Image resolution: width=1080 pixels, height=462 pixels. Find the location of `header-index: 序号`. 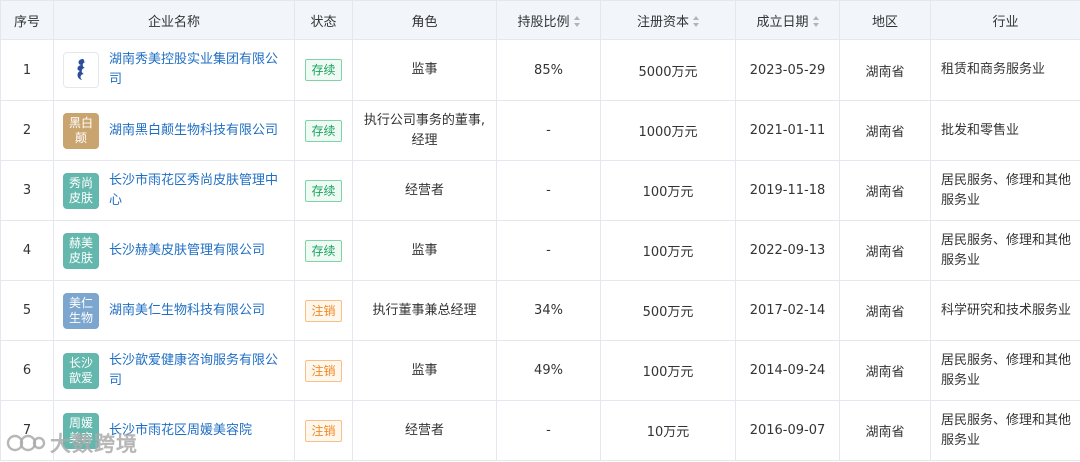

header-index: 序号 is located at coordinates (27, 20).